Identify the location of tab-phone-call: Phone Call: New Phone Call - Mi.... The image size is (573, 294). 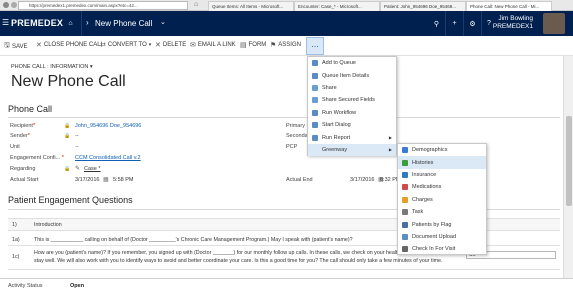
(509, 6).